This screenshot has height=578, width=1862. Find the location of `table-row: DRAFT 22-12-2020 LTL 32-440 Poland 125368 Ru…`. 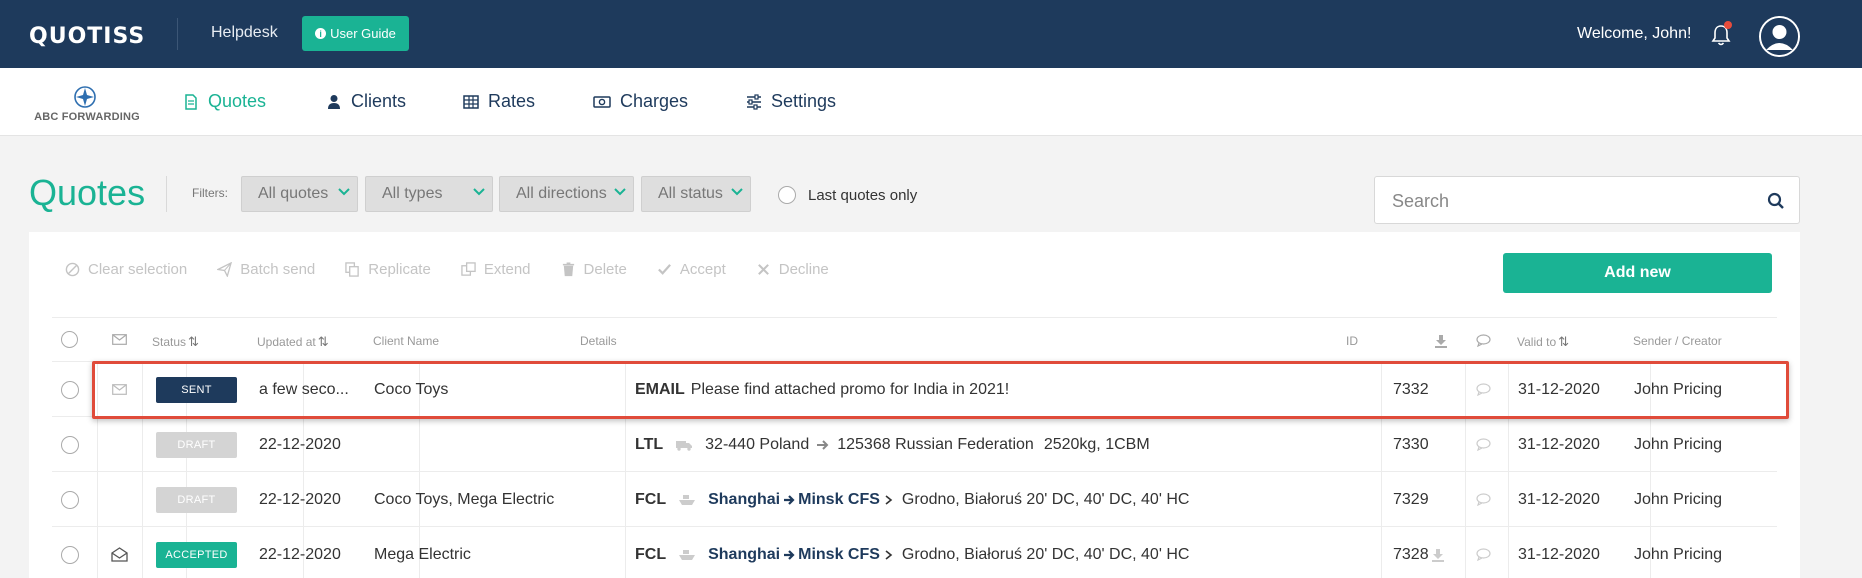

table-row: DRAFT 22-12-2020 LTL 32-440 Poland 125368 Ru… is located at coordinates (914, 444).